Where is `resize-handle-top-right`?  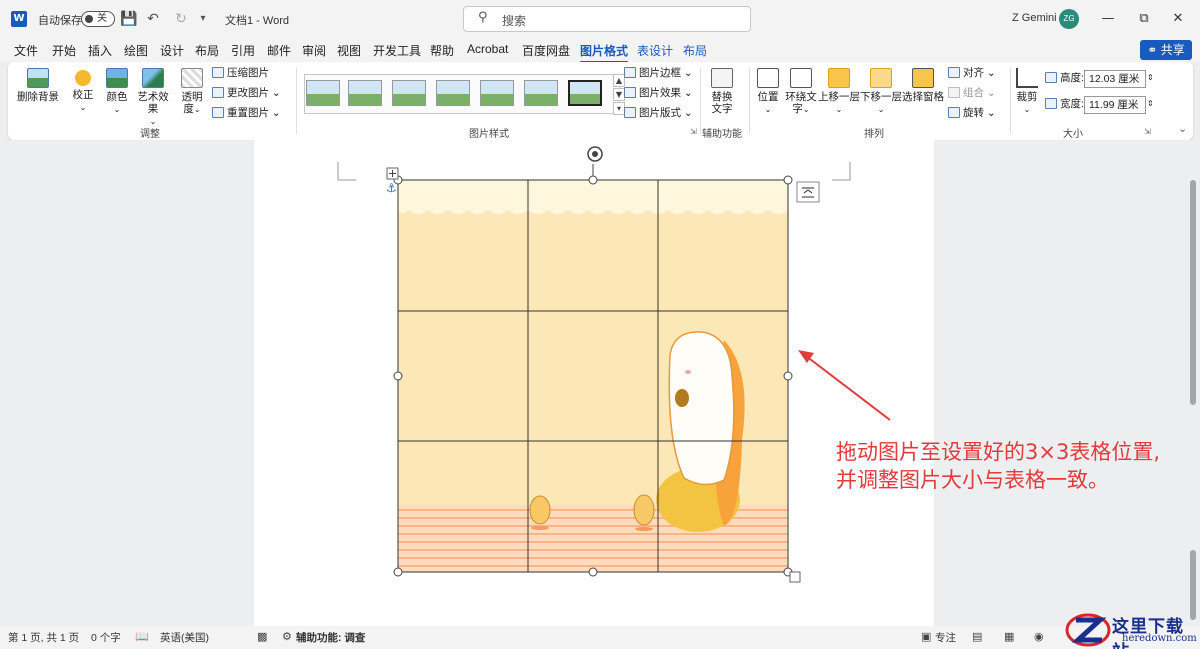
resize-handle-top-right is located at coordinates (788, 180).